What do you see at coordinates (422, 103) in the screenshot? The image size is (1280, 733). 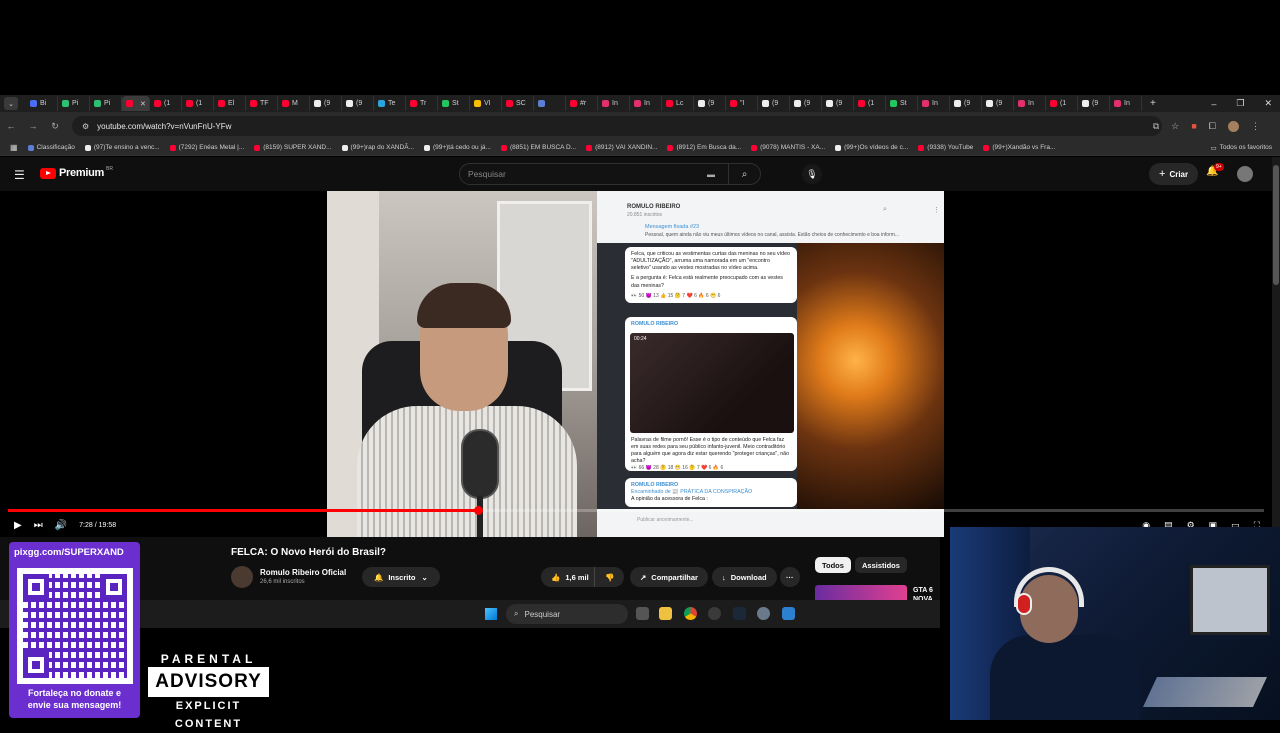 I see `browser-tab: Tr` at bounding box center [422, 103].